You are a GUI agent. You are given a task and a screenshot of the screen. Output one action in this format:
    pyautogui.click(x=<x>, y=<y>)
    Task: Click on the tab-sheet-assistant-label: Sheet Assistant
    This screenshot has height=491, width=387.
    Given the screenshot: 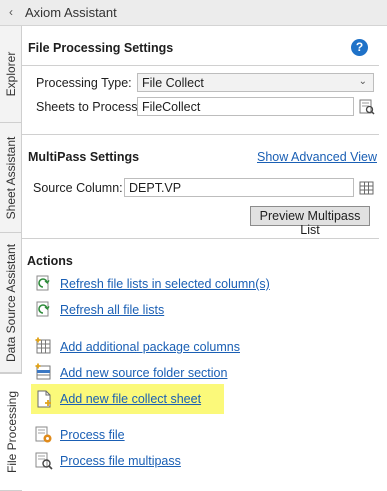 What is the action you would take?
    pyautogui.click(x=11, y=177)
    